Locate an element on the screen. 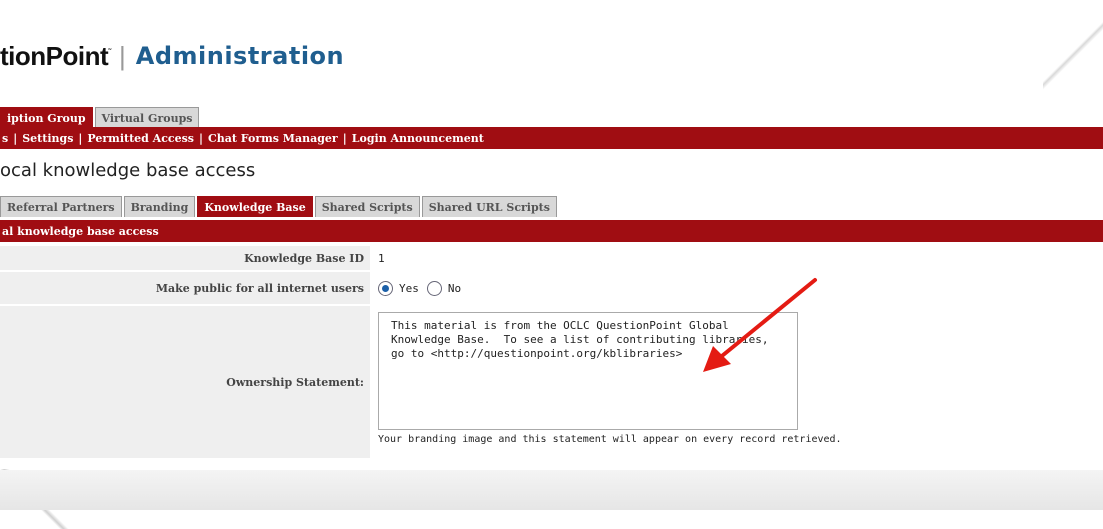 Image resolution: width=1103 pixels, height=529 pixels. nav-link-login-announcement: Login Announcement is located at coordinates (418, 138).